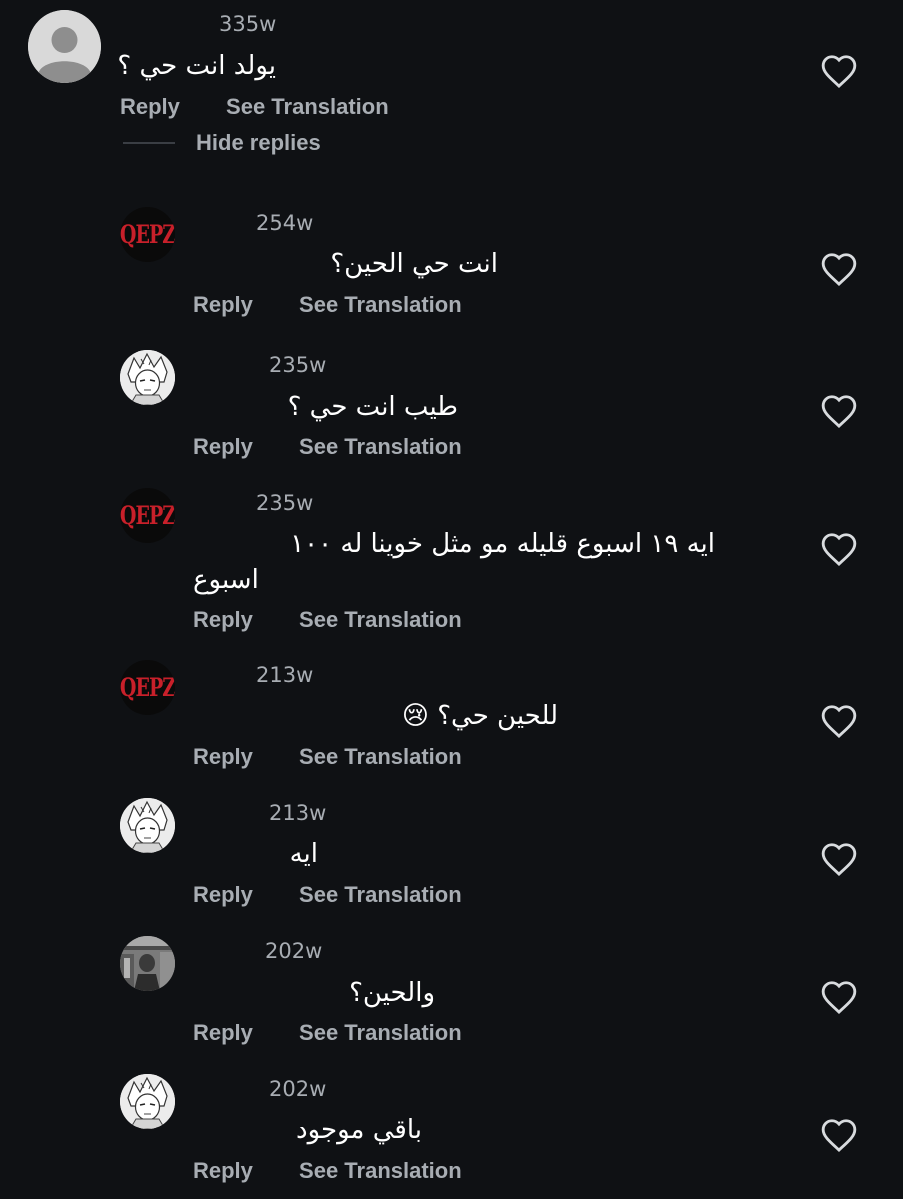 The height and width of the screenshot is (1199, 903). What do you see at coordinates (372, 407) in the screenshot?
I see `comment-text: طيب انت حي ؟` at bounding box center [372, 407].